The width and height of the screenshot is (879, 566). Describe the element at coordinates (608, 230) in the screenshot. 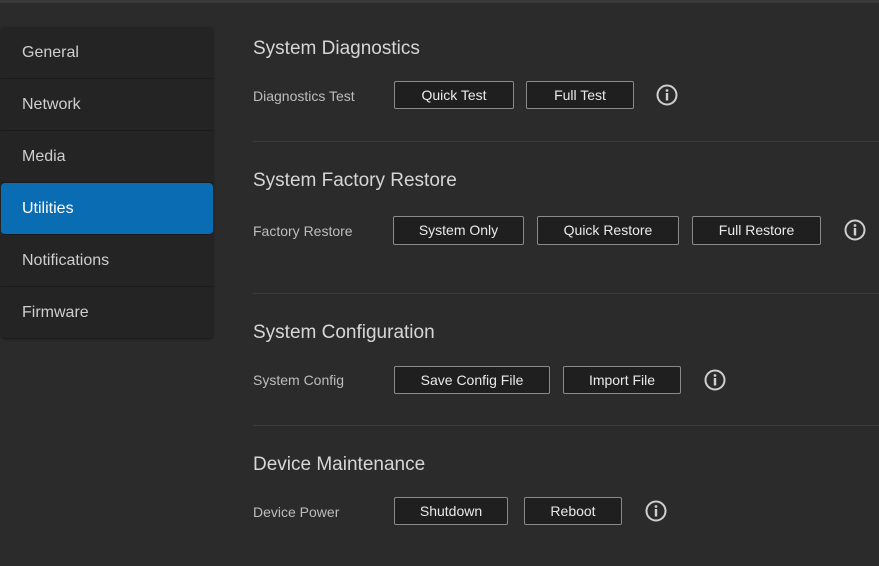

I see `quick-restore-button: Quick Restore` at that location.